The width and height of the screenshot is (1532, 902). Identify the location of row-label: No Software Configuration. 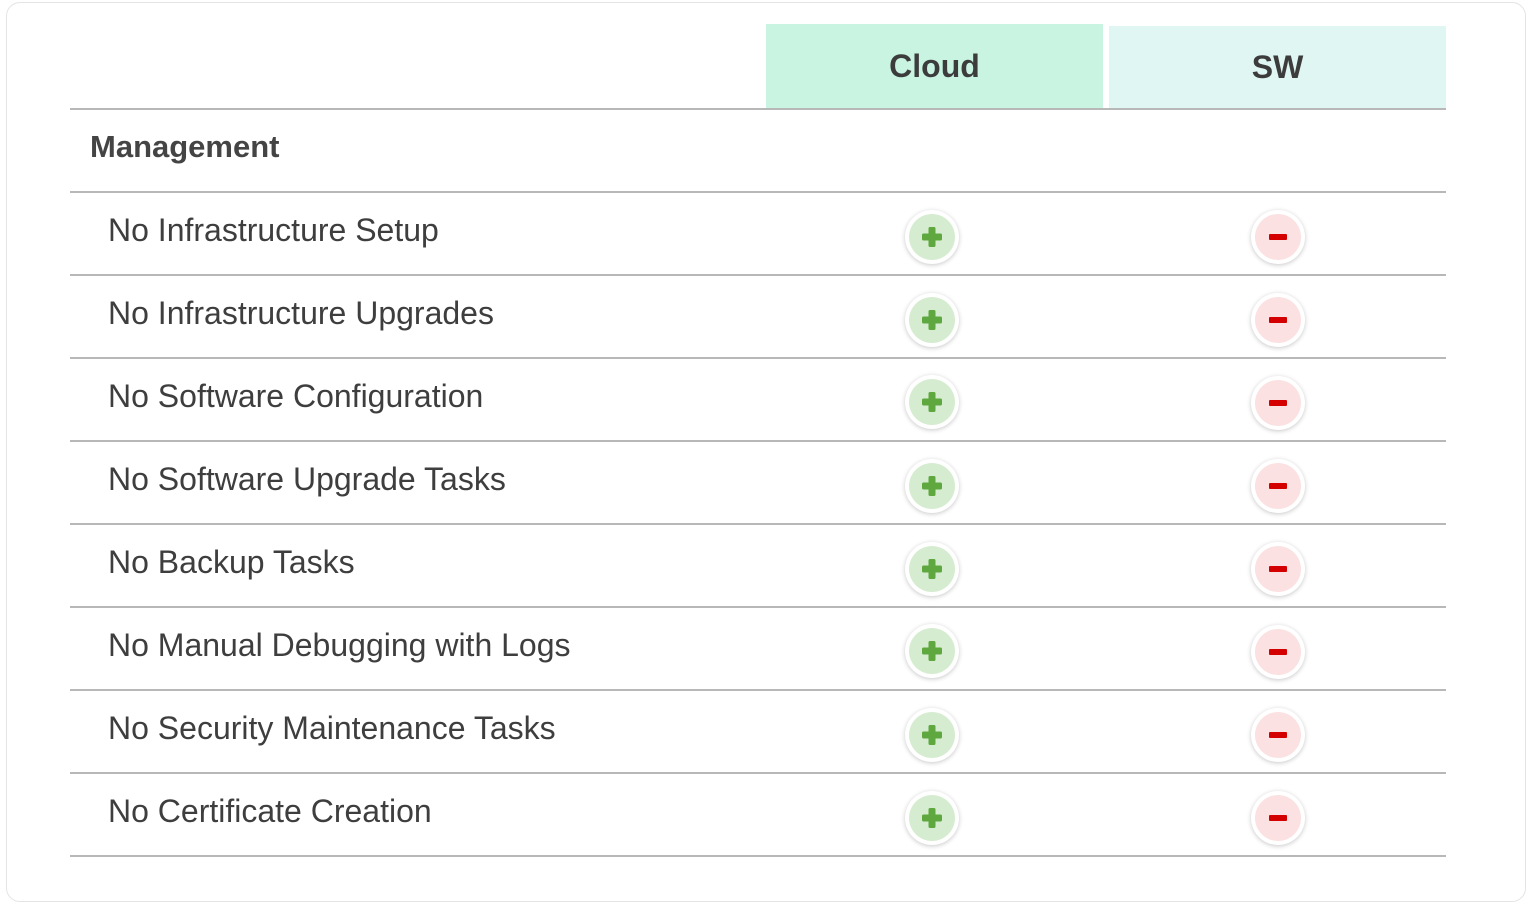
(296, 395).